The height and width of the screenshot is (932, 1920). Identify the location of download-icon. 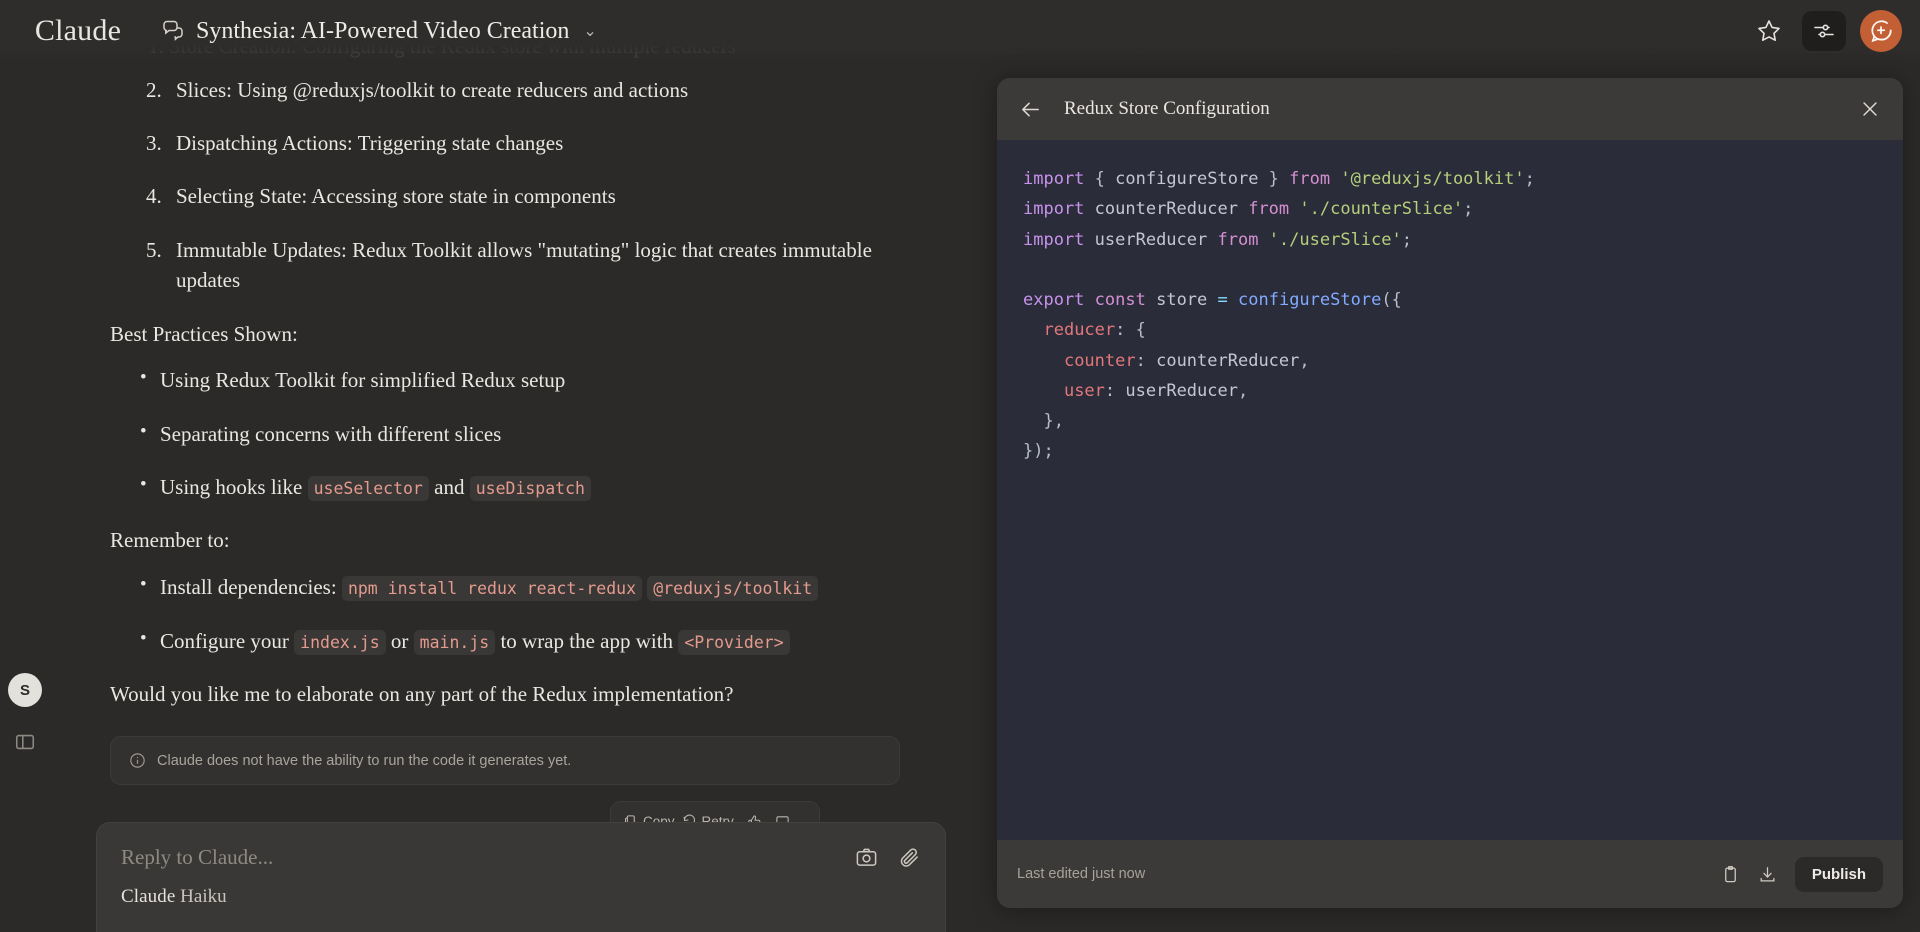
(1767, 874).